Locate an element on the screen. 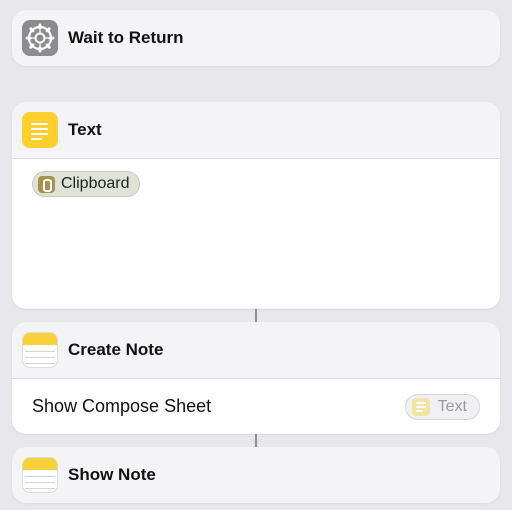 Image resolution: width=512 pixels, height=510 pixels. text-token-label: Text is located at coordinates (452, 406).